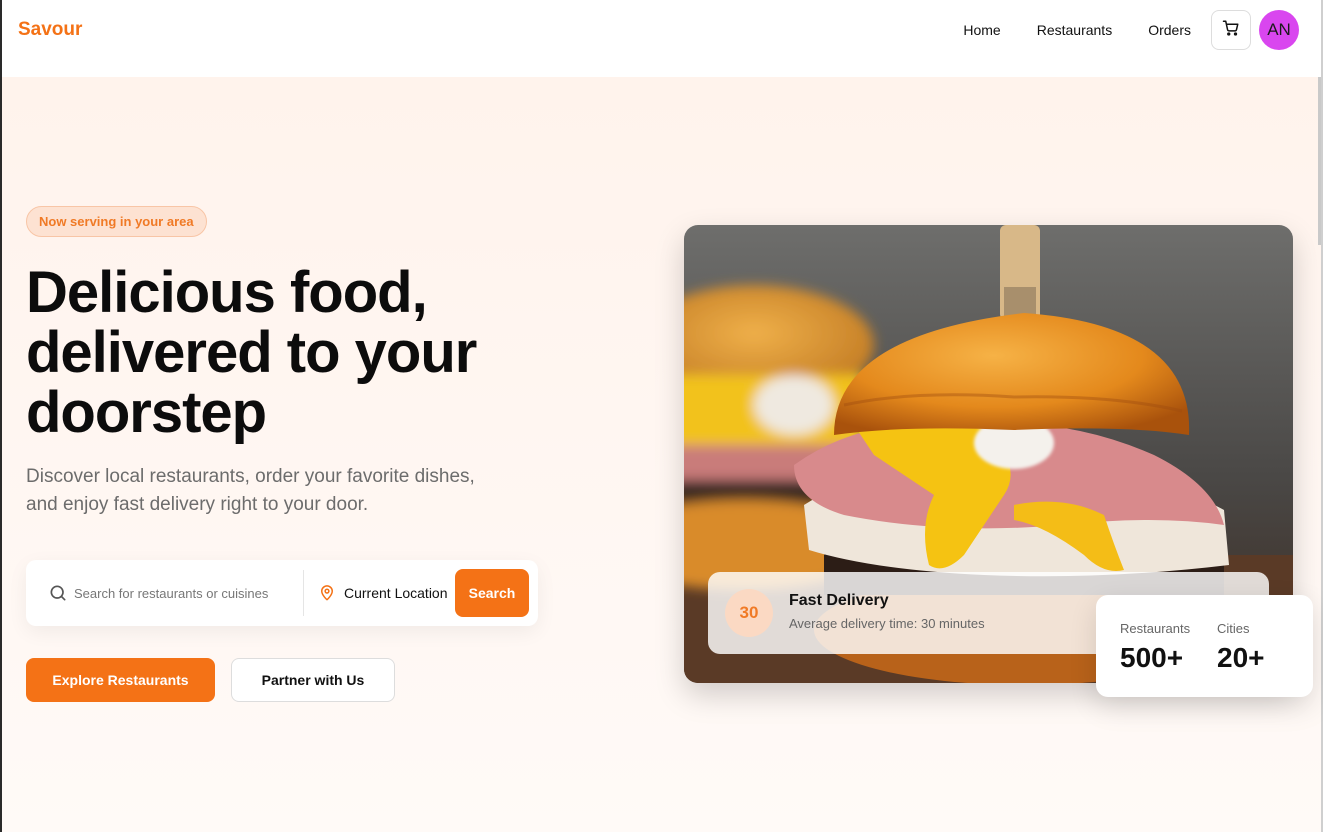 The height and width of the screenshot is (832, 1323). What do you see at coordinates (1233, 628) in the screenshot?
I see `stat-cities-label: Cities` at bounding box center [1233, 628].